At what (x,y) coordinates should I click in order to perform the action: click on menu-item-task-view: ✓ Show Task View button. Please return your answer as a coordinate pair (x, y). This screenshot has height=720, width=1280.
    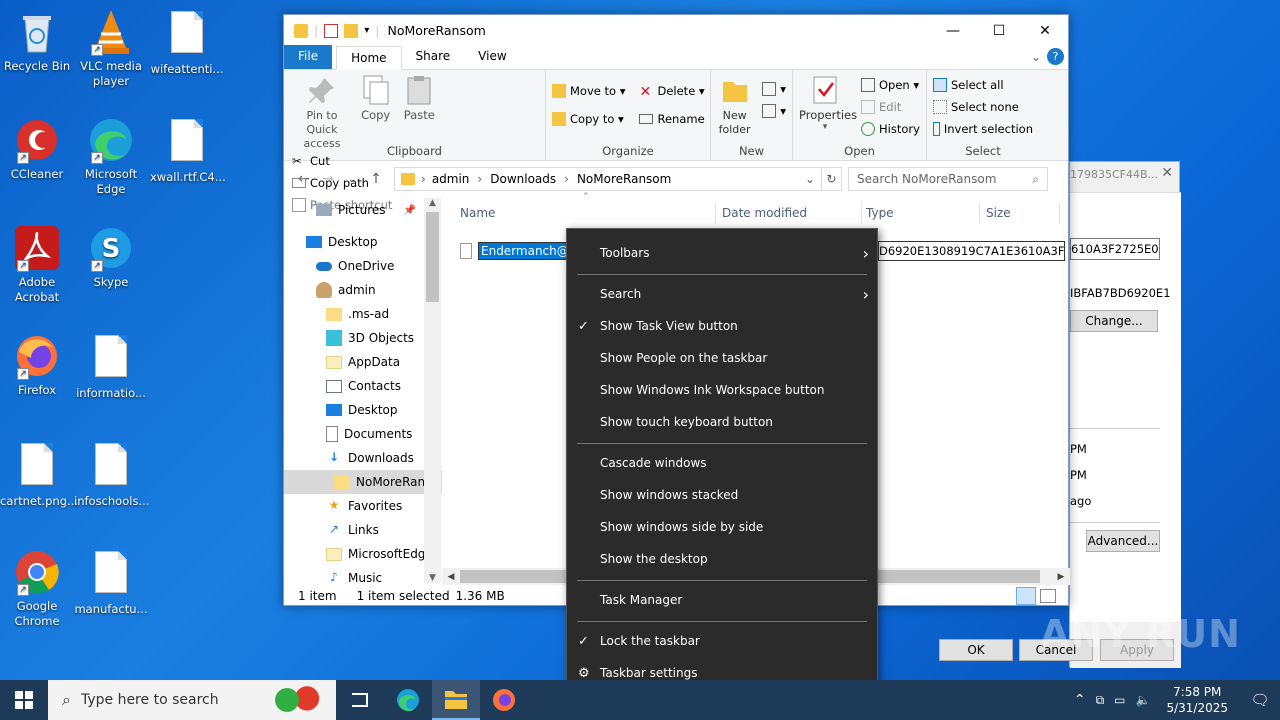
    Looking at the image, I should click on (723, 326).